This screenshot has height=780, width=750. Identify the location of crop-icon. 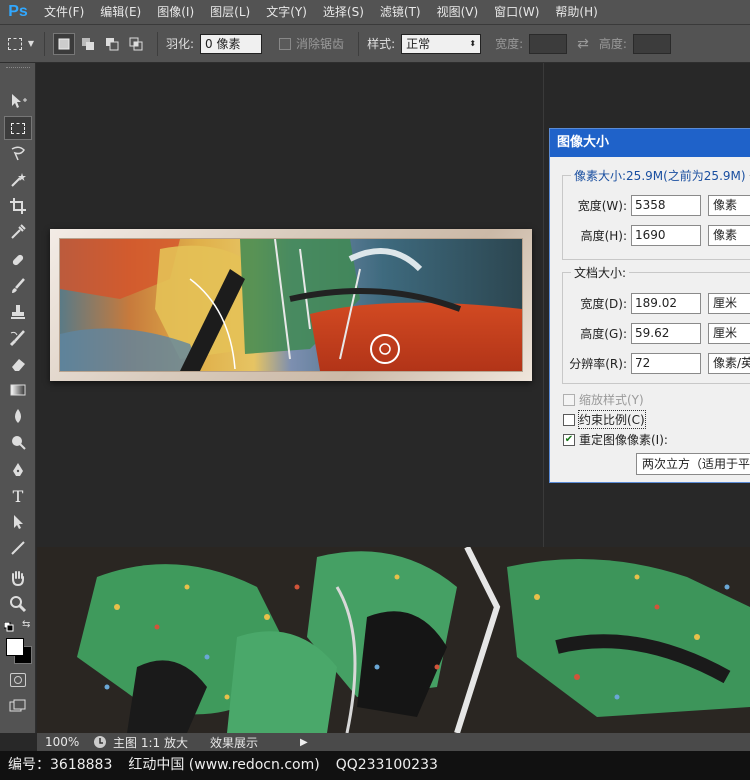
(18, 206).